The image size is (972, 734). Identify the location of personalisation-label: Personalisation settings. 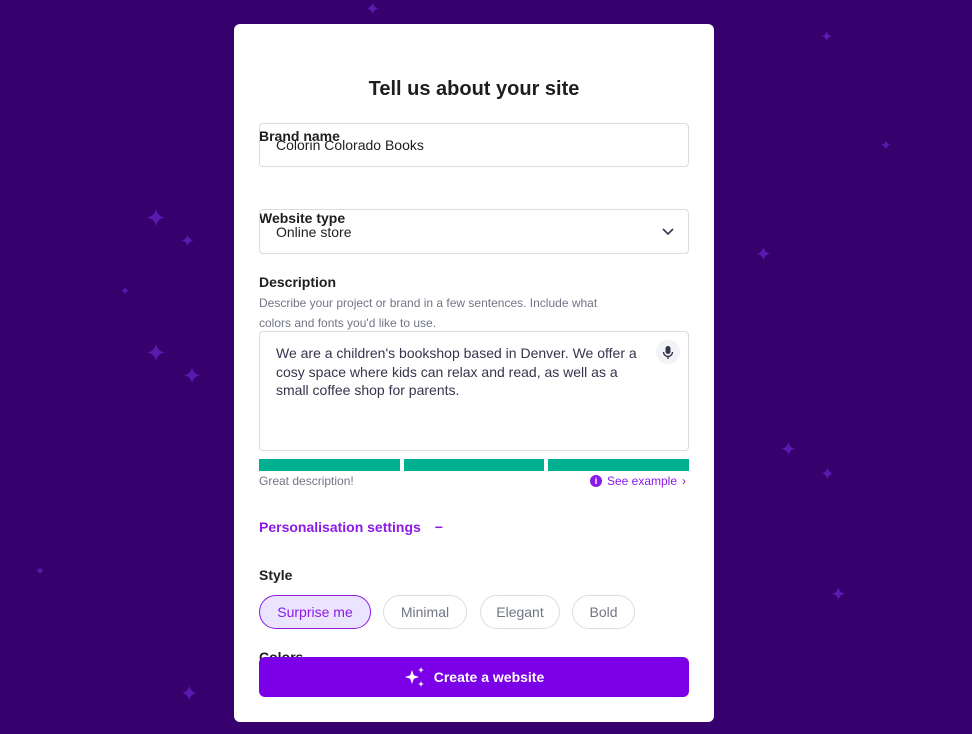
(340, 527).